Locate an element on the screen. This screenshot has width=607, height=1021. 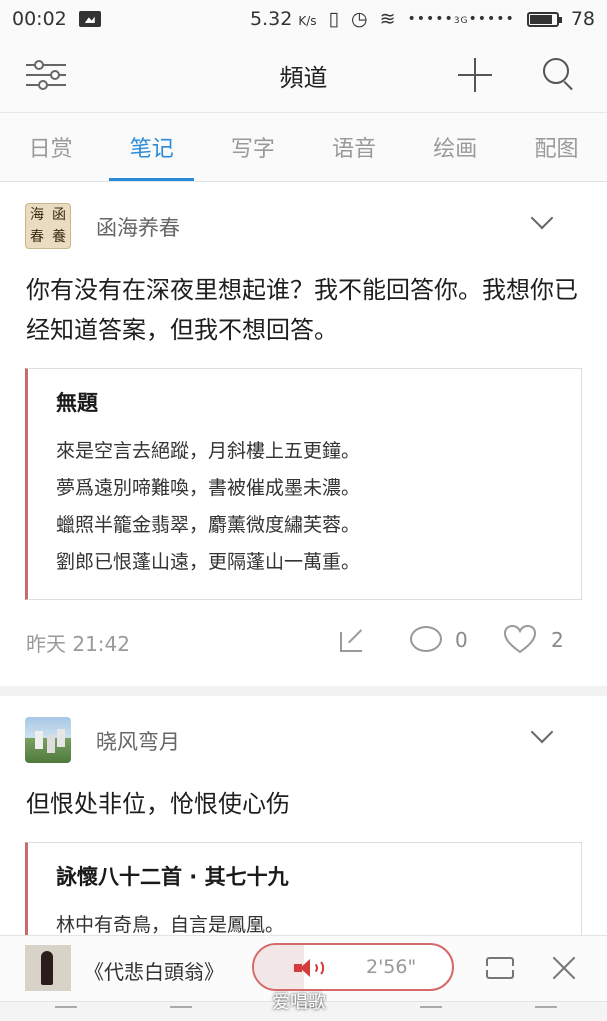
watermark: 爱唱歌 is located at coordinates (299, 1002).